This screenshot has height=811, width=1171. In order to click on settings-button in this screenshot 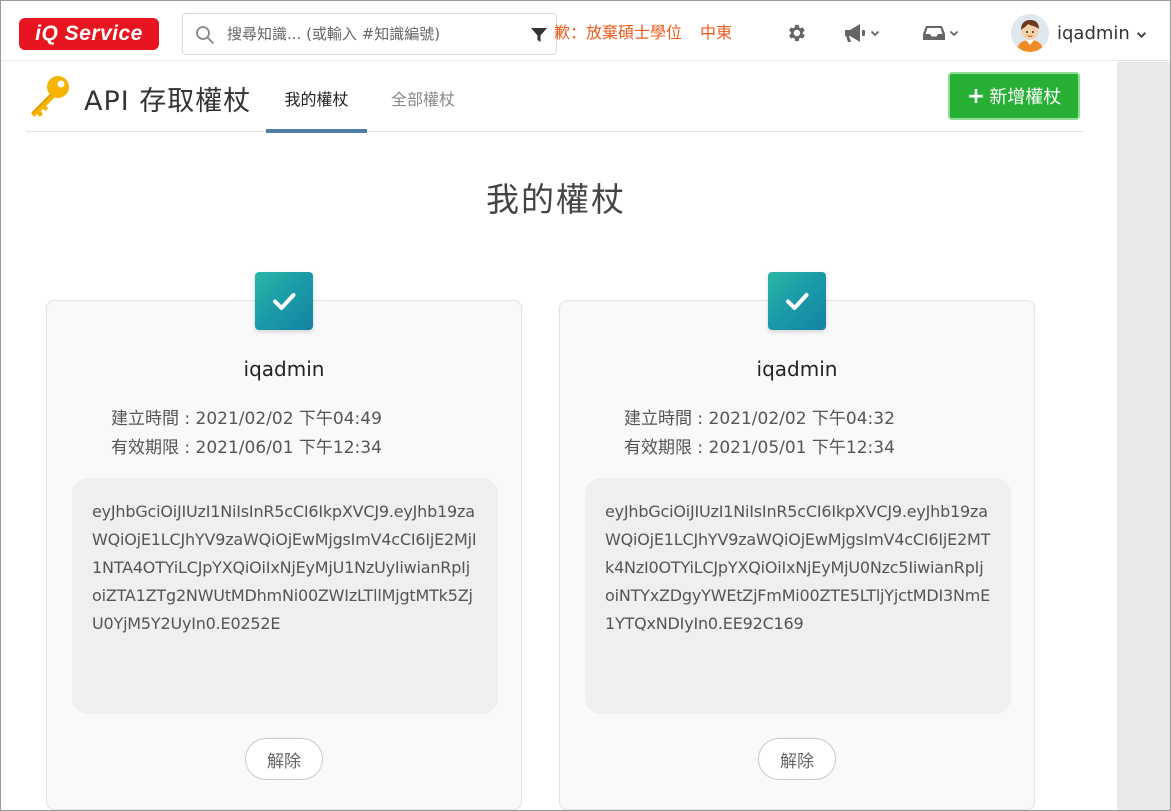, I will do `click(796, 33)`.